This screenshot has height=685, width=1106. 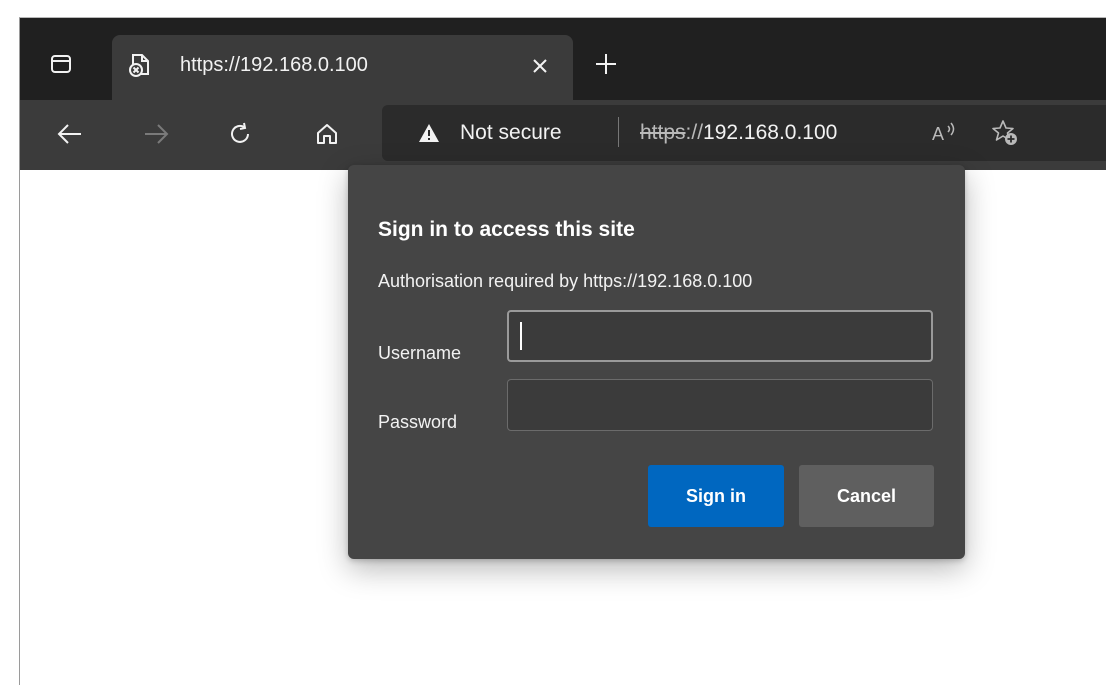 What do you see at coordinates (521, 336) in the screenshot?
I see `text-caret` at bounding box center [521, 336].